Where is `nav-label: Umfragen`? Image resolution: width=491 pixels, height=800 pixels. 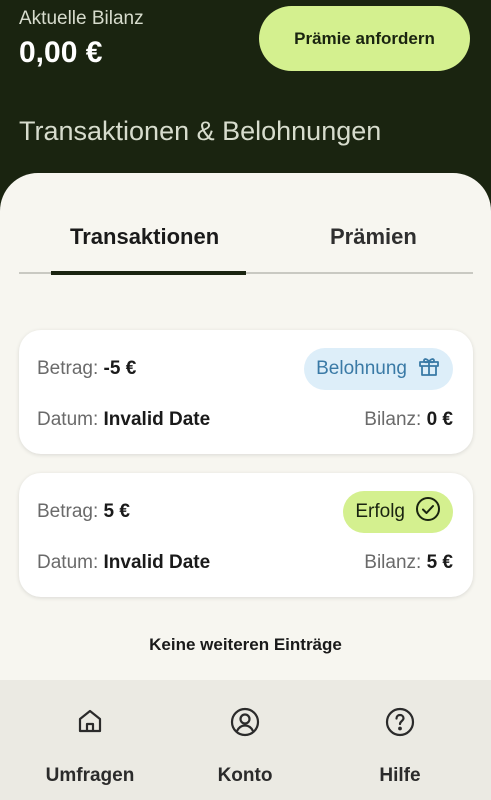 nav-label: Umfragen is located at coordinates (90, 775).